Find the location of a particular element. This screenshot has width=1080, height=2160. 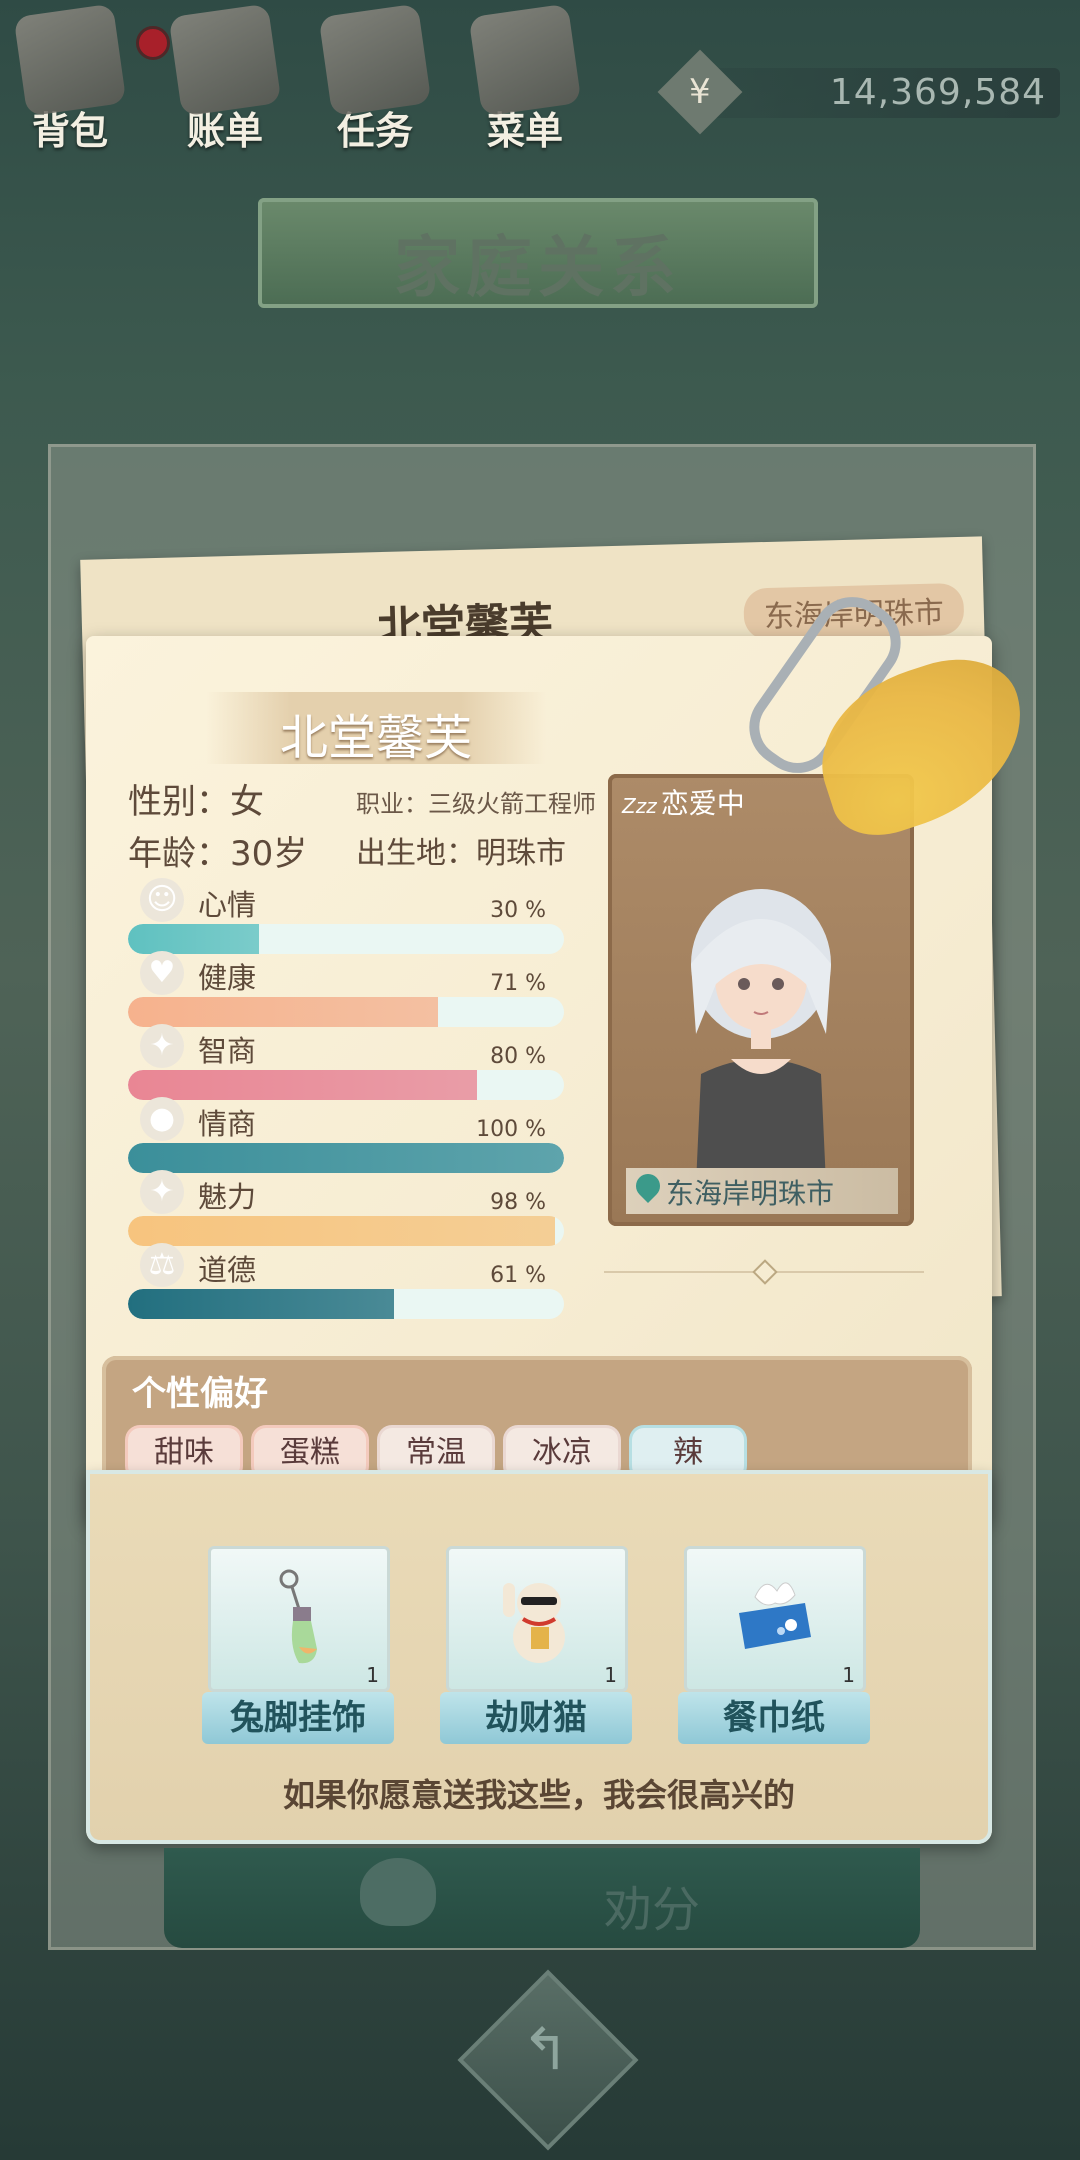

menu-icon is located at coordinates (525, 60).